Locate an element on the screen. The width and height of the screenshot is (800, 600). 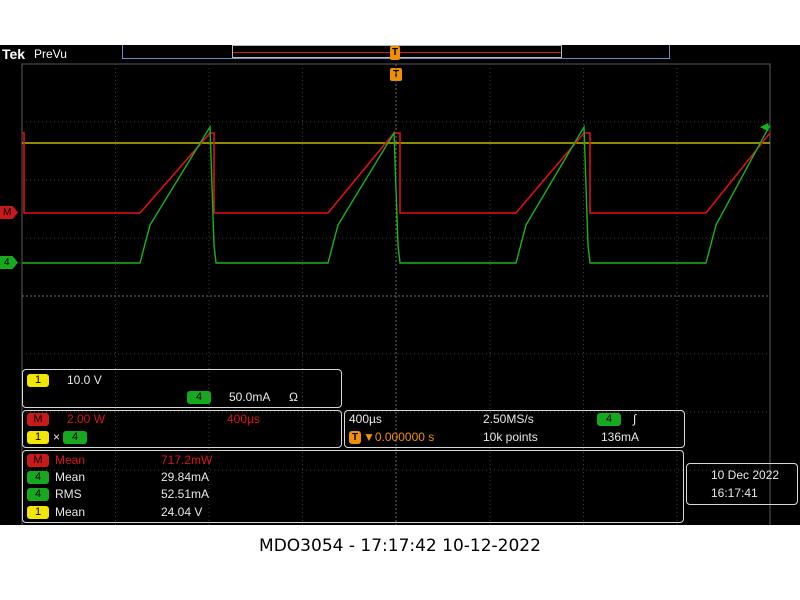
measurement-row: 4 Mean 29.84mA is located at coordinates (173, 477).